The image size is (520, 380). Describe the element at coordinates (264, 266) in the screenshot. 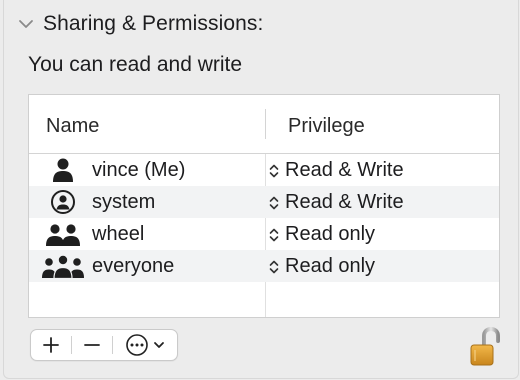

I see `table-row: everyone Read only` at that location.